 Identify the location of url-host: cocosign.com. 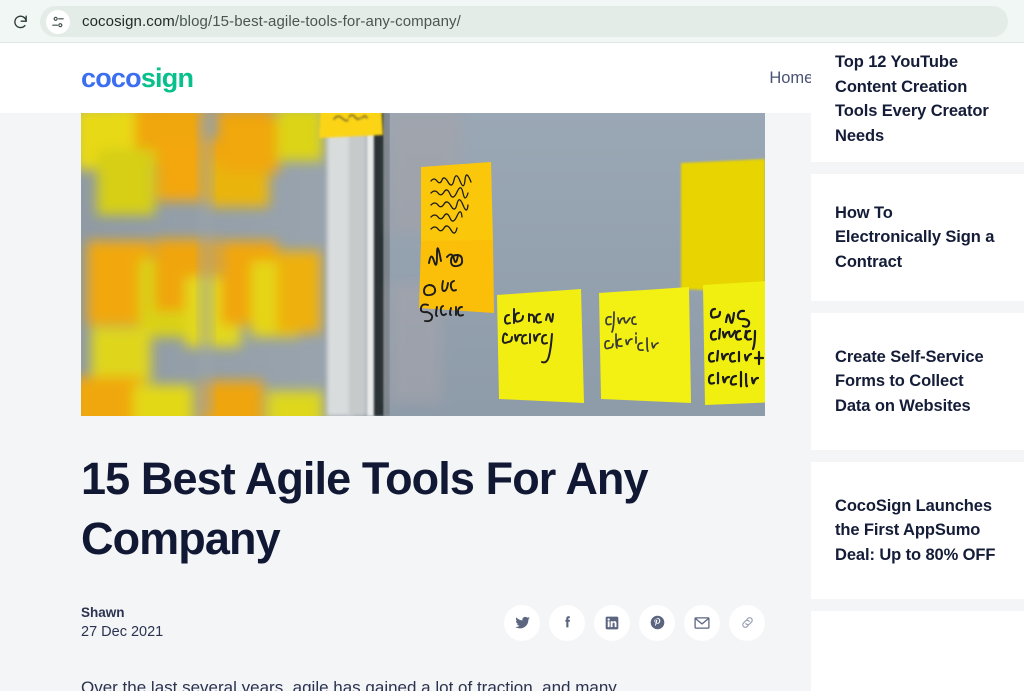
(128, 21).